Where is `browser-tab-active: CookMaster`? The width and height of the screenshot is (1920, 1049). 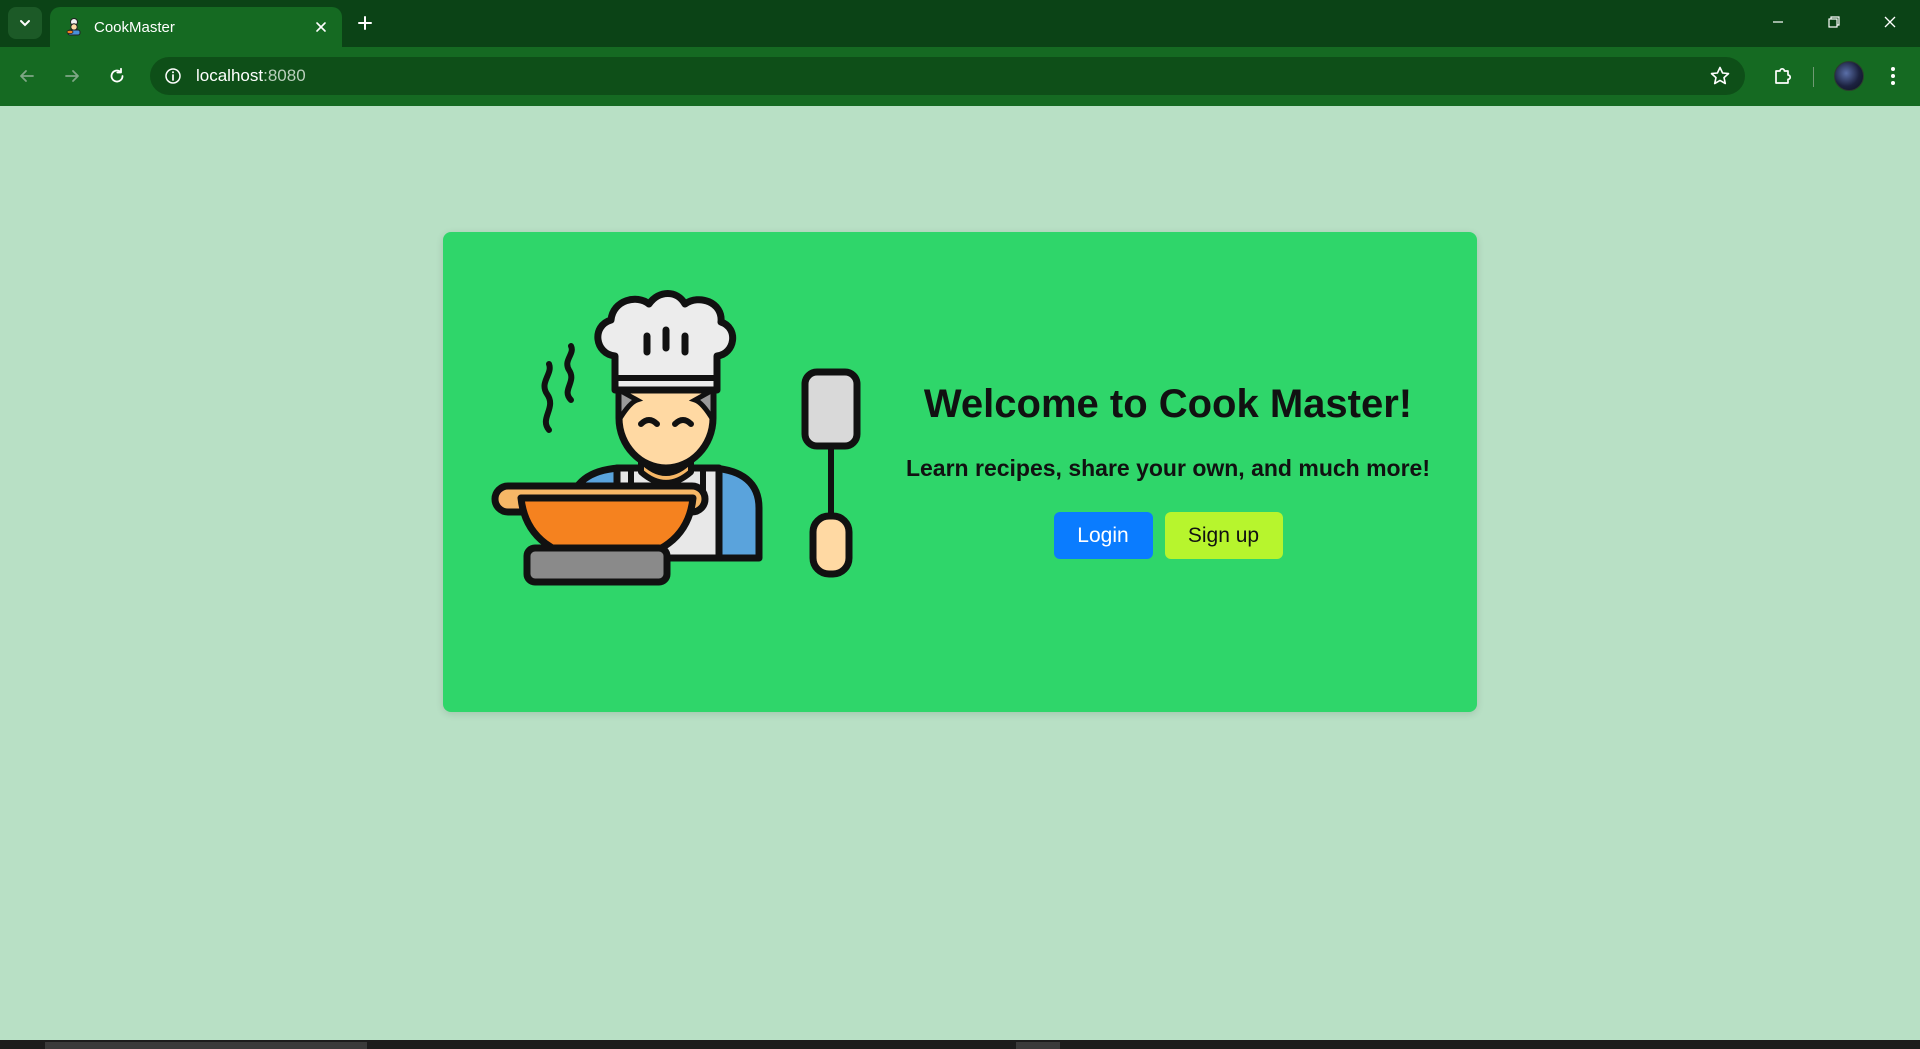 browser-tab-active: CookMaster is located at coordinates (196, 27).